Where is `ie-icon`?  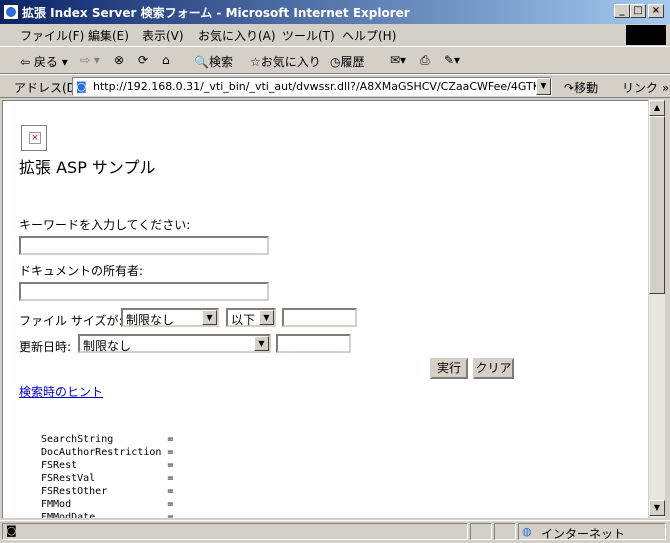
ie-icon is located at coordinates (11, 12).